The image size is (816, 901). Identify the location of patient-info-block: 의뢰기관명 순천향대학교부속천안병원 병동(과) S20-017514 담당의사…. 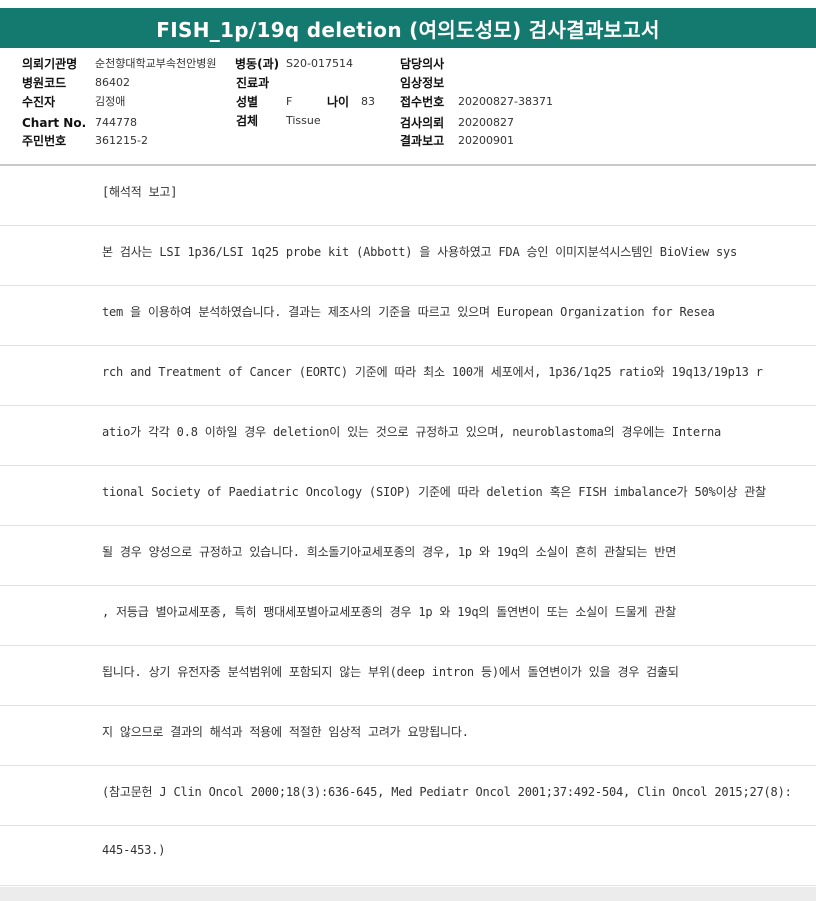
(408, 108).